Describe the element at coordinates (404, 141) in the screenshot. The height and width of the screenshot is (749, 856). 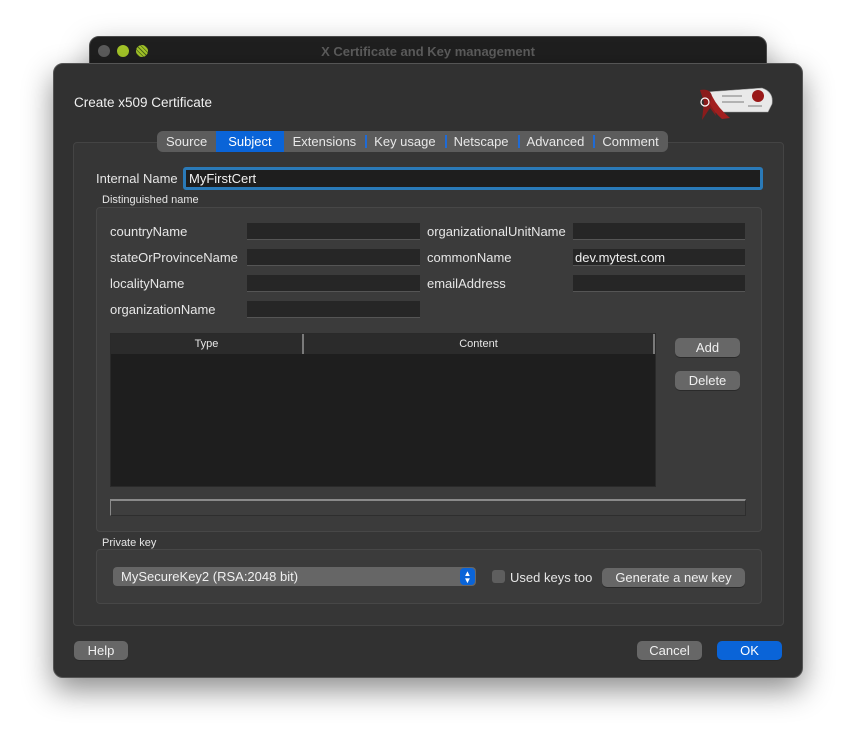
I see `tab-key-usage: Key usage` at that location.